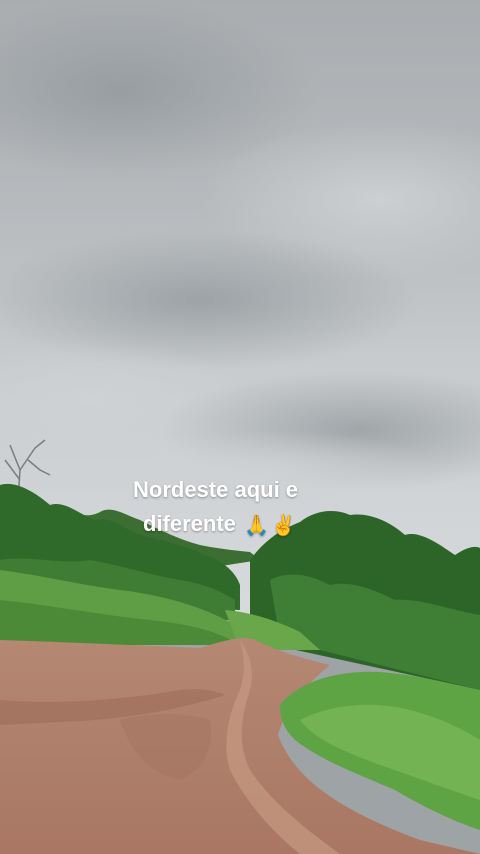 The height and width of the screenshot is (854, 480). I want to click on peace-sign-emoji-icon: ✌️, so click(283, 526).